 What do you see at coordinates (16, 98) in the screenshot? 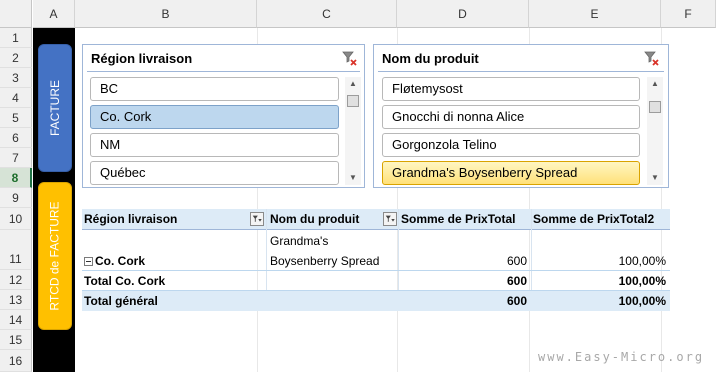
I see `row-header-4: 4` at bounding box center [16, 98].